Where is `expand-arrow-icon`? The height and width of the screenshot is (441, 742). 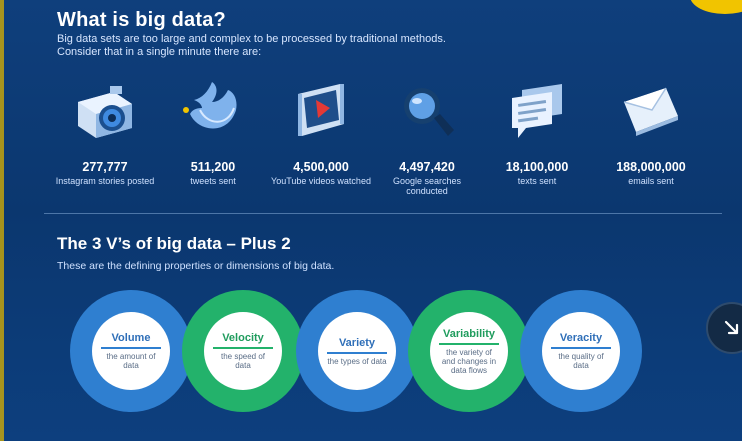 expand-arrow-icon is located at coordinates (731, 327).